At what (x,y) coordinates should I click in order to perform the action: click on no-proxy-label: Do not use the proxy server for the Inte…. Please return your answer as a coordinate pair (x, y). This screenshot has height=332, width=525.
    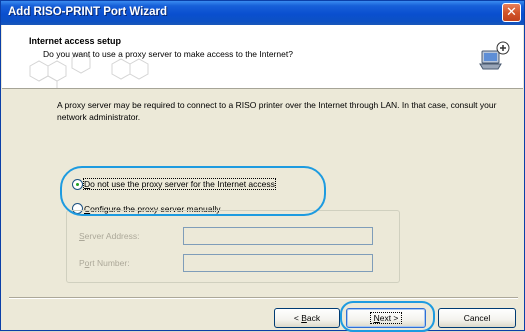
    Looking at the image, I should click on (179, 184).